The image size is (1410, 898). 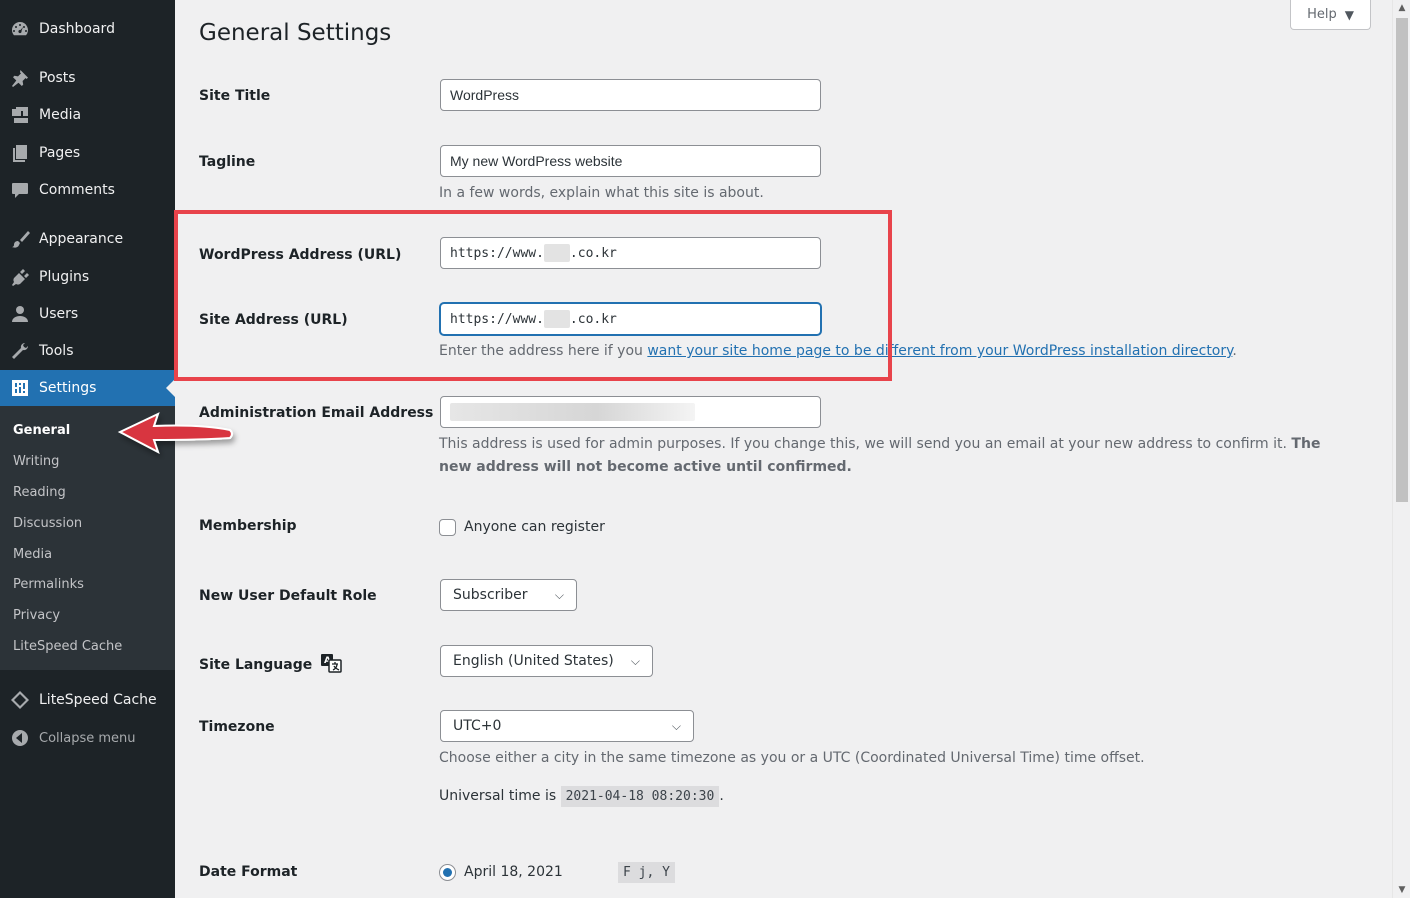 I want to click on menu-plugins: Plugins, so click(x=87, y=277).